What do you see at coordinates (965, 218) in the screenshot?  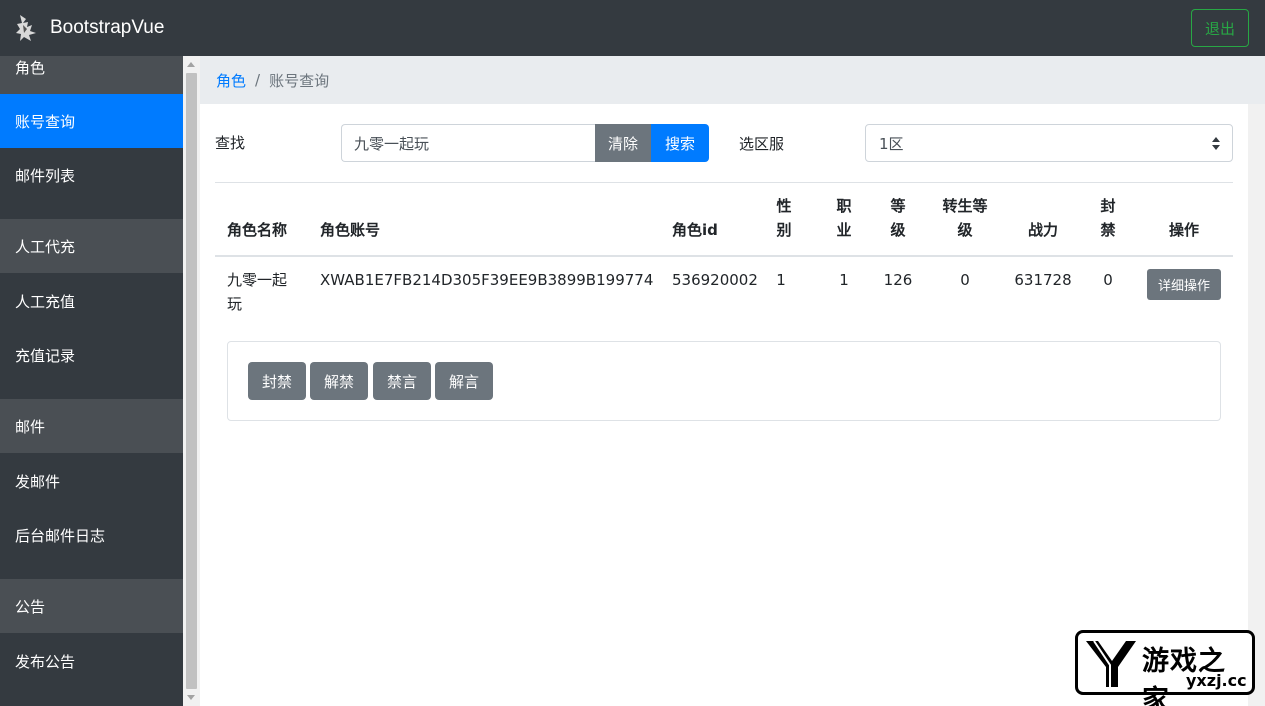 I see `th-rebirth: 转生等 级` at bounding box center [965, 218].